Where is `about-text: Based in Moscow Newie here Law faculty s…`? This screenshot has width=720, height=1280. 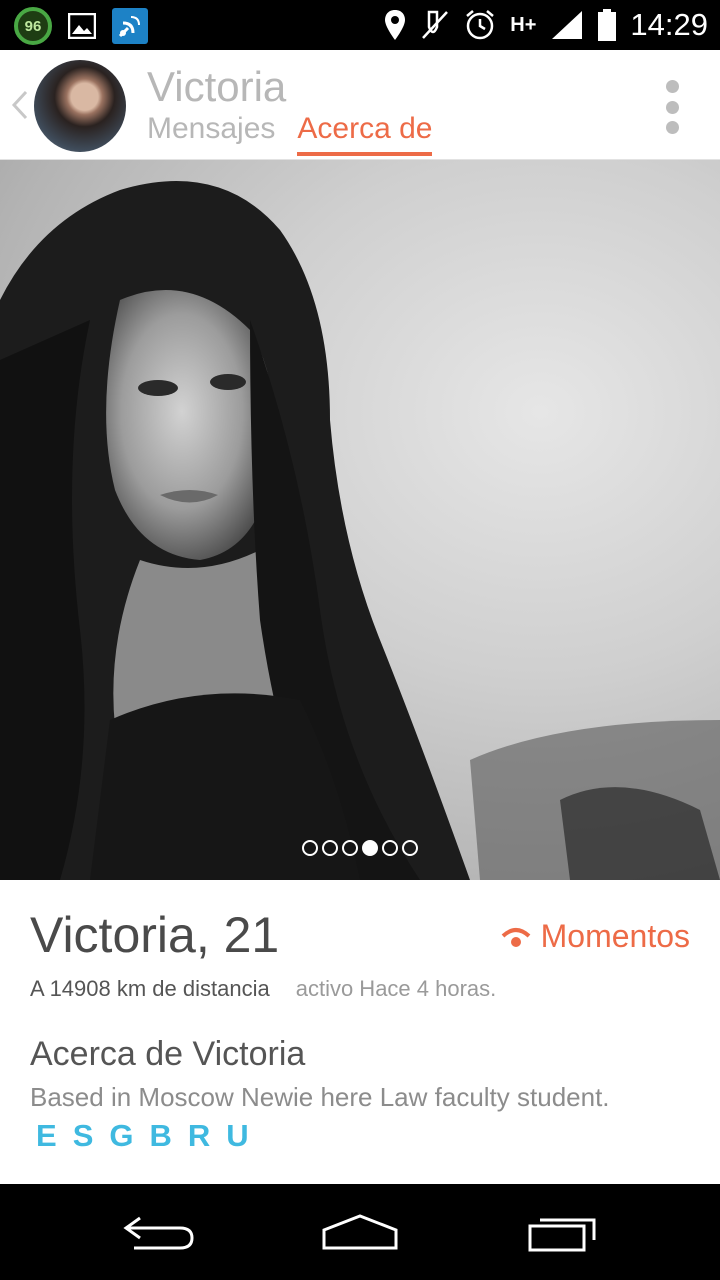
about-text: Based in Moscow Newie here Law faculty s… is located at coordinates (320, 1097).